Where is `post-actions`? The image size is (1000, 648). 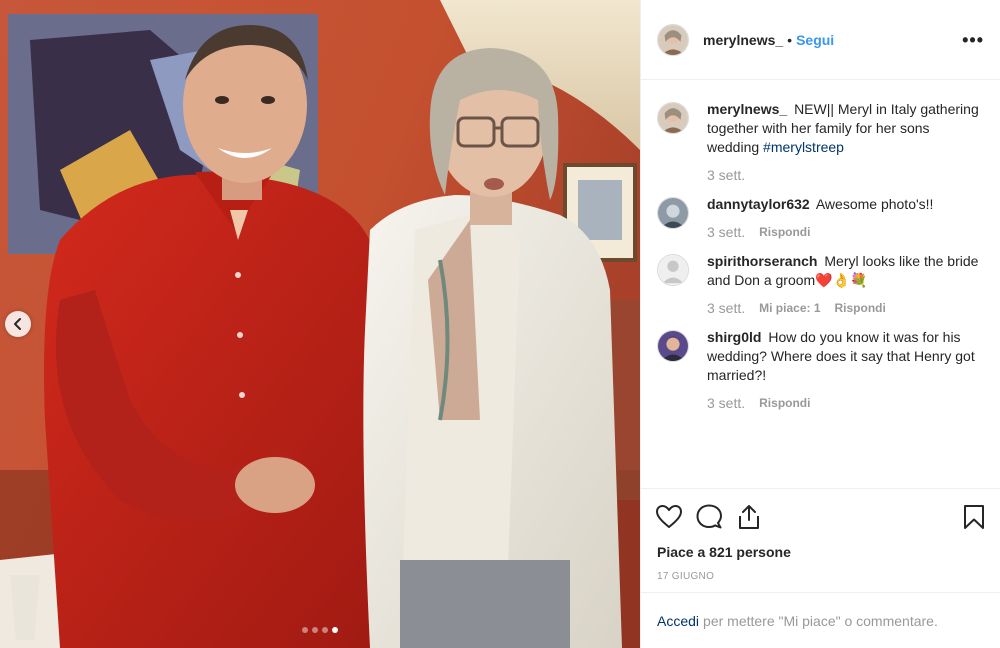 post-actions is located at coordinates (820, 516).